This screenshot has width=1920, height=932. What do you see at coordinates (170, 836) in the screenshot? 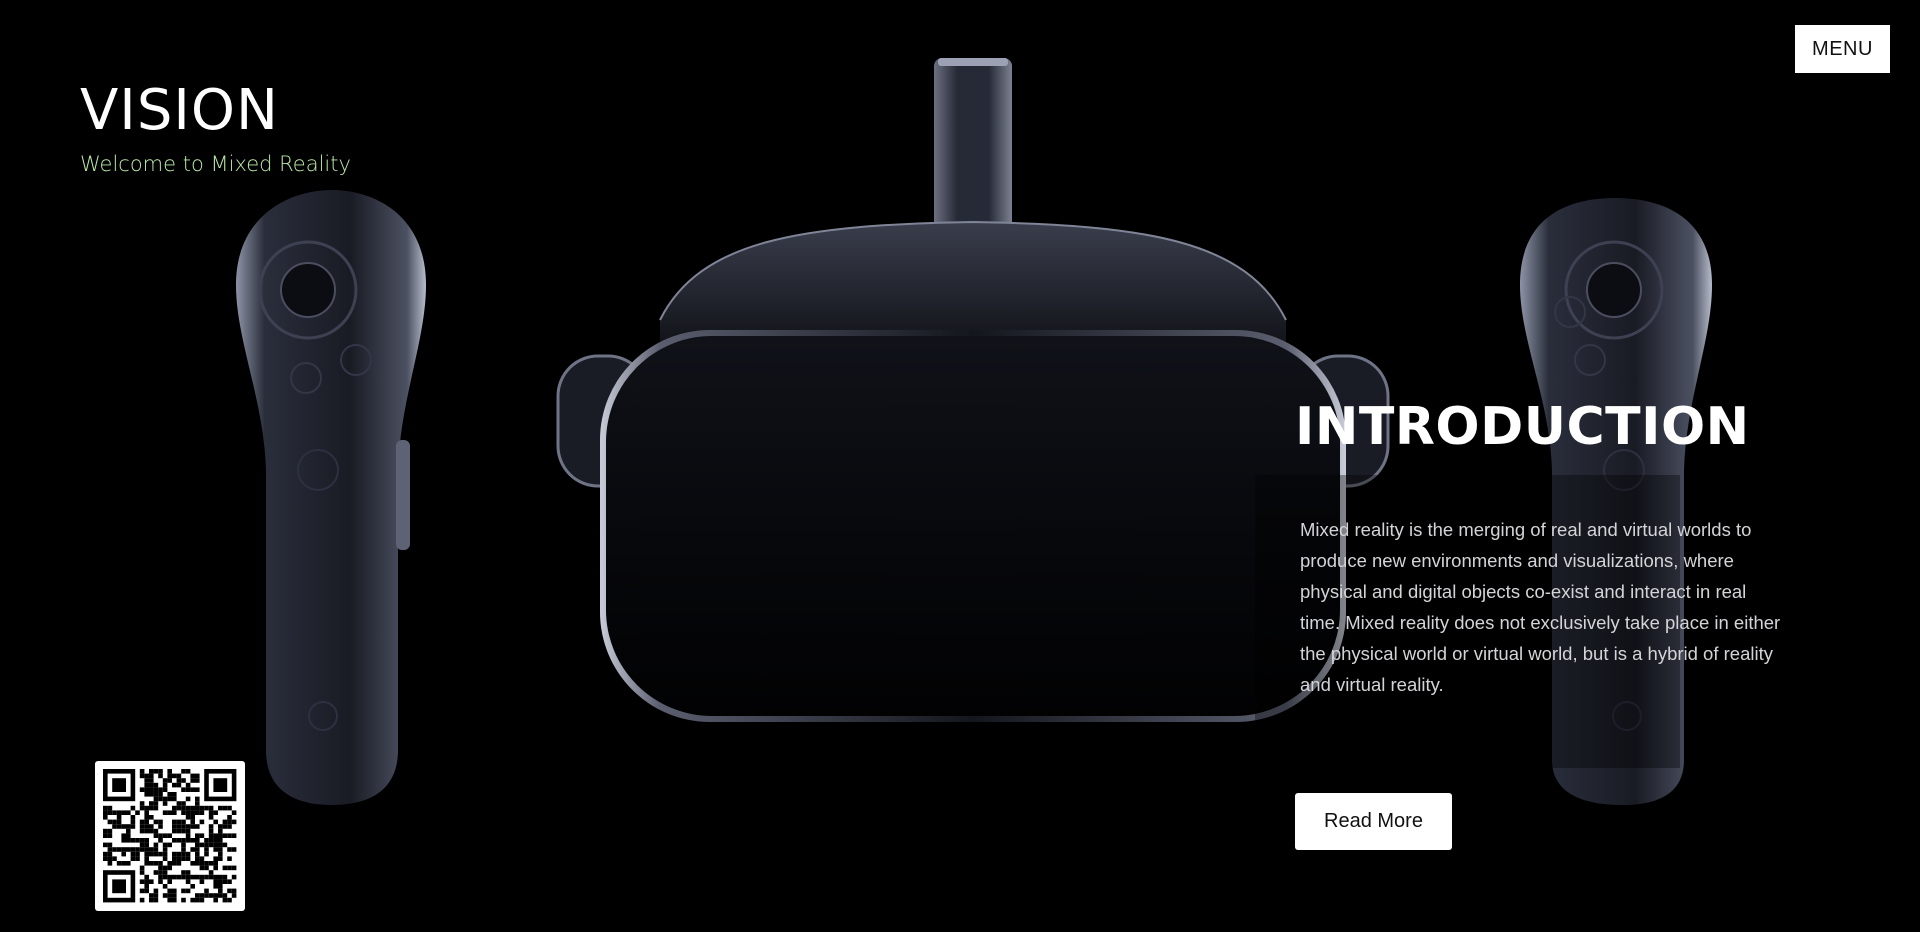
I see `qr-code-icon` at bounding box center [170, 836].